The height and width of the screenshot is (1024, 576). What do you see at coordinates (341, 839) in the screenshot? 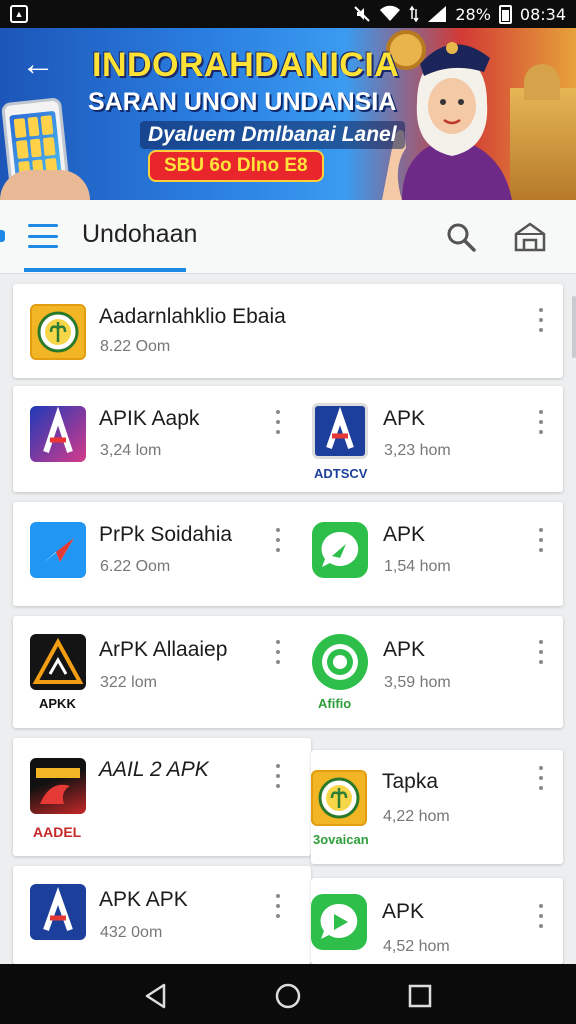
I see `app-caption: 3ovaican` at bounding box center [341, 839].